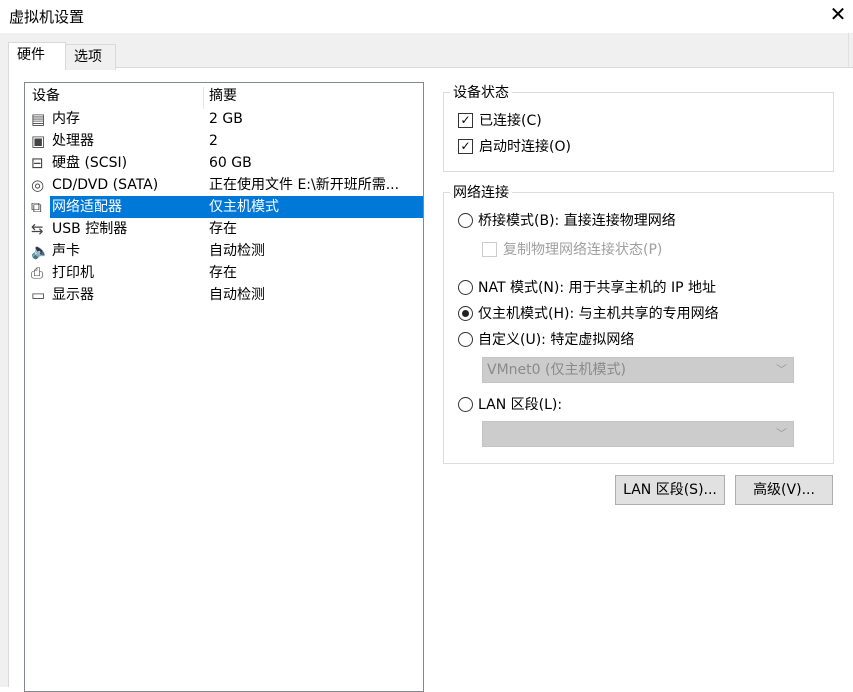  I want to click on device-row: ⊟ 硬盘 (SCSI) 60 GB, so click(224, 163).